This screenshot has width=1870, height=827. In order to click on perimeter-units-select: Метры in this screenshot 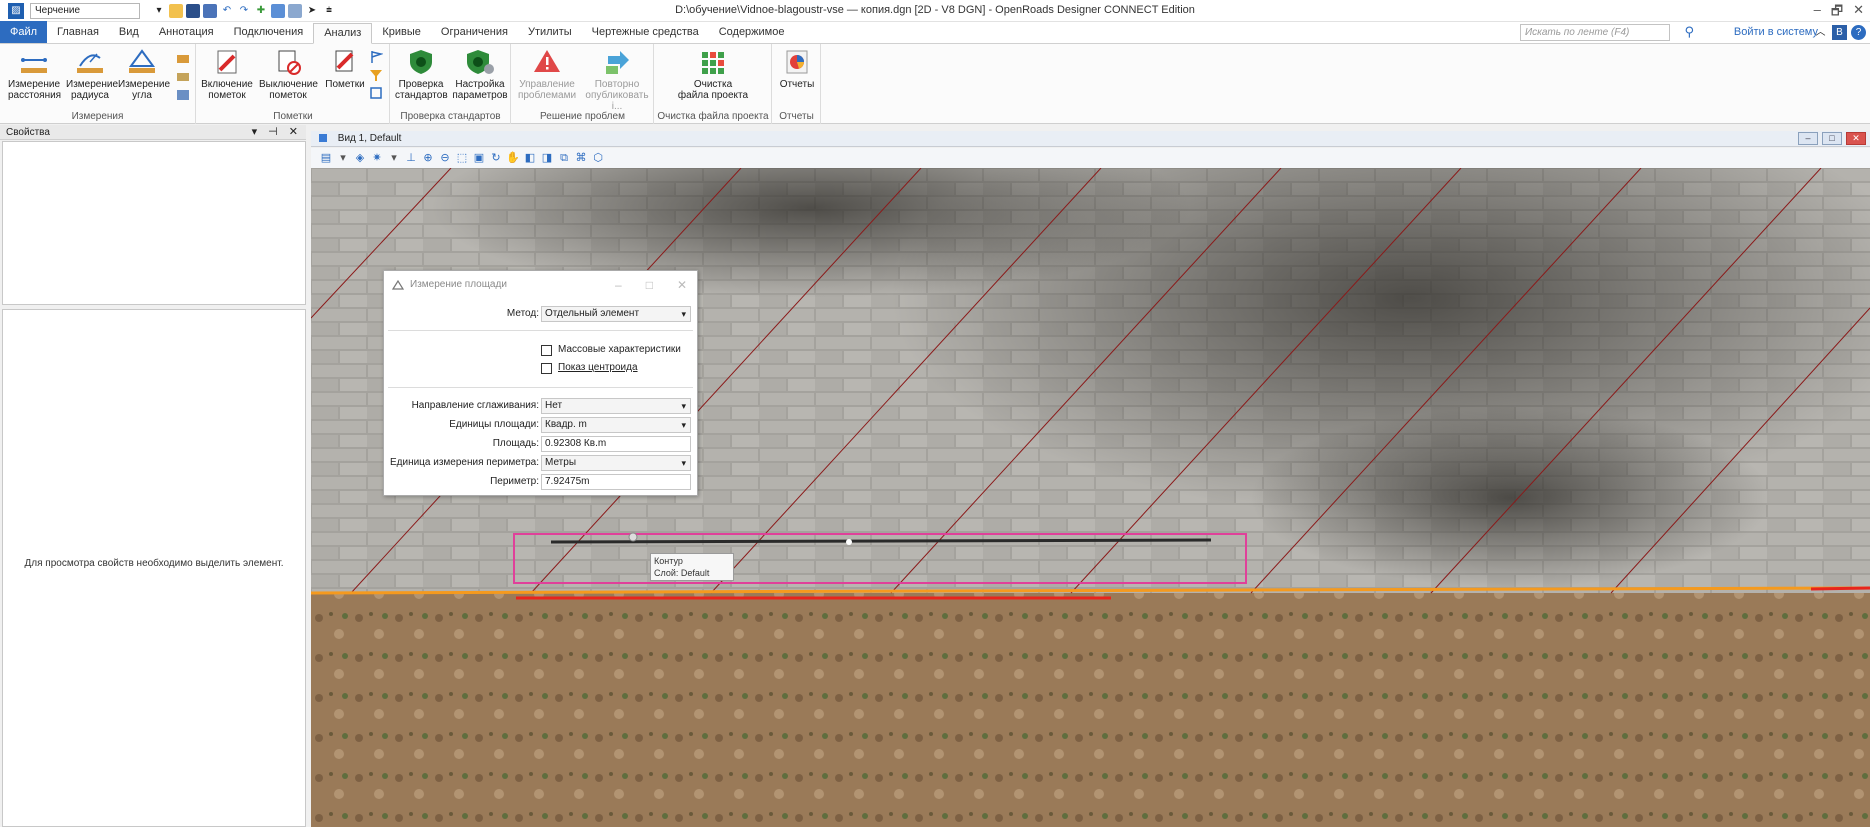, I will do `click(616, 463)`.